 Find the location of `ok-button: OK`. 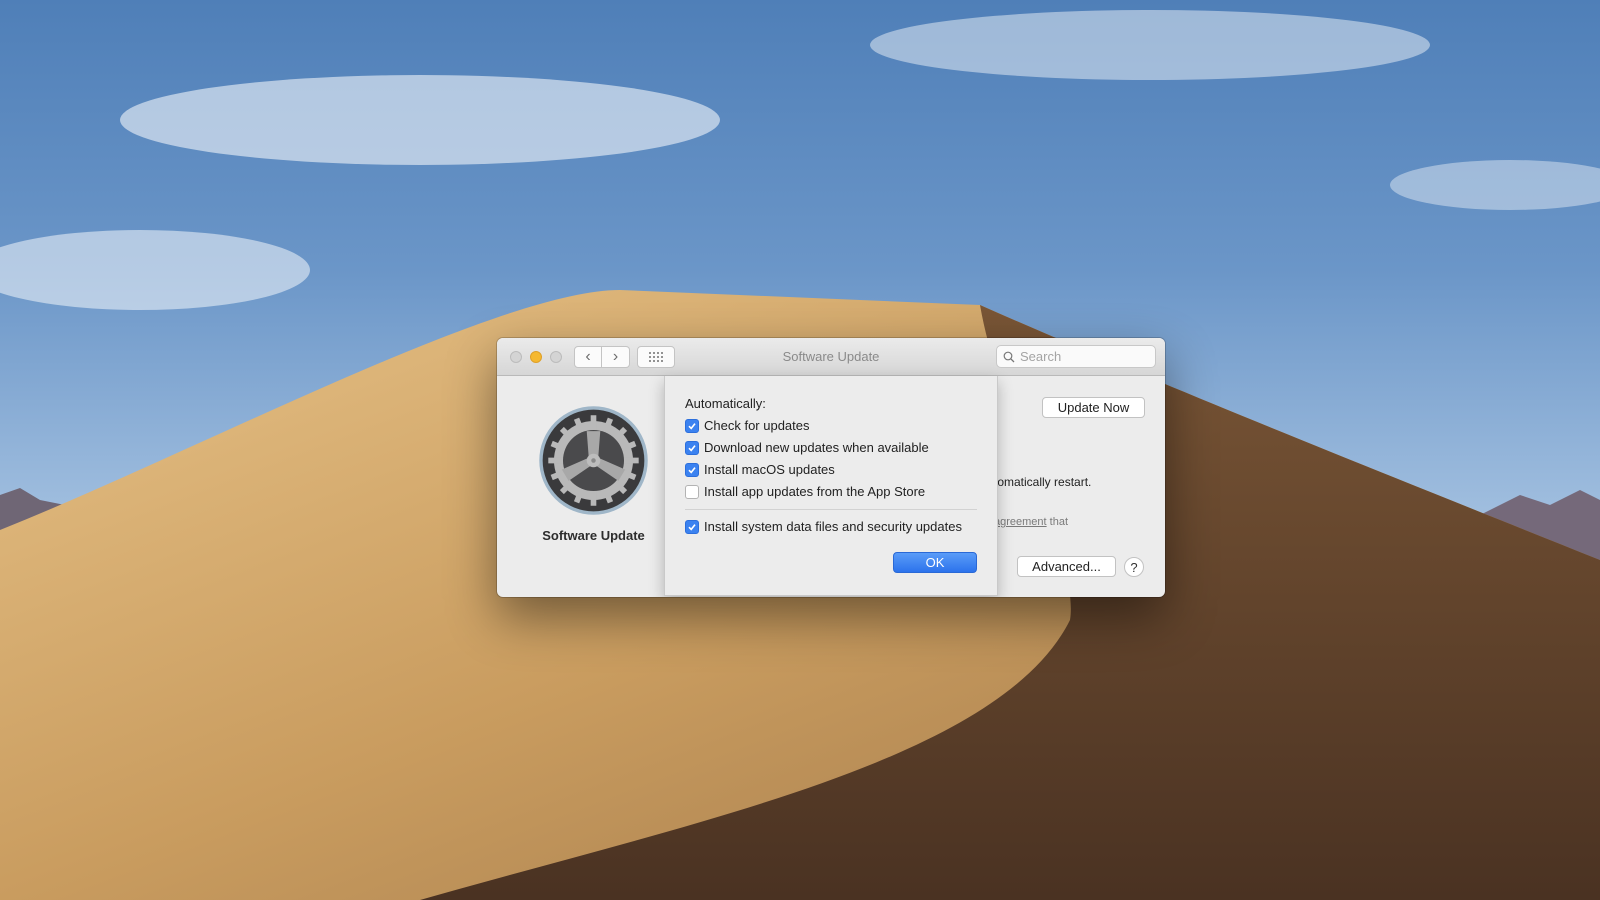

ok-button: OK is located at coordinates (935, 562).